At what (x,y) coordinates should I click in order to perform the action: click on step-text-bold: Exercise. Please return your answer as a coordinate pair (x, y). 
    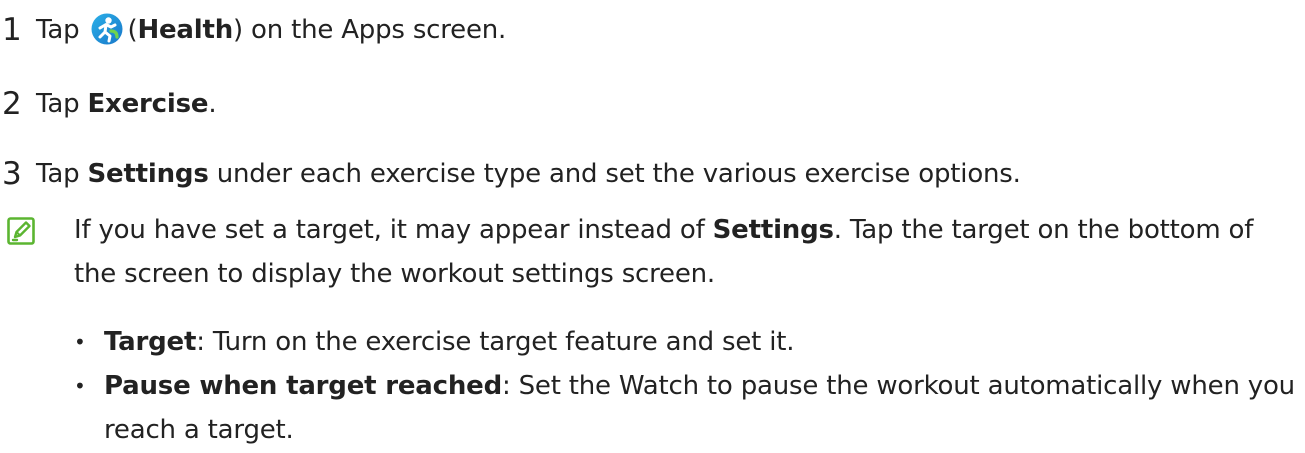
    Looking at the image, I should click on (148, 104).